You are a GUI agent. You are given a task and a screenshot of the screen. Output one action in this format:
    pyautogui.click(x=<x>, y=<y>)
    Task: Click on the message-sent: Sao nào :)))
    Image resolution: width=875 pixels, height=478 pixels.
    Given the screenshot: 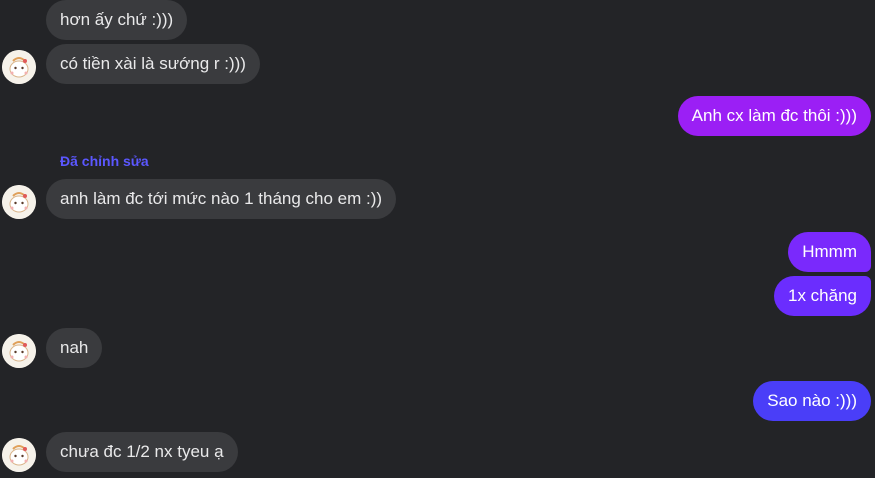 What is the action you would take?
    pyautogui.click(x=812, y=401)
    